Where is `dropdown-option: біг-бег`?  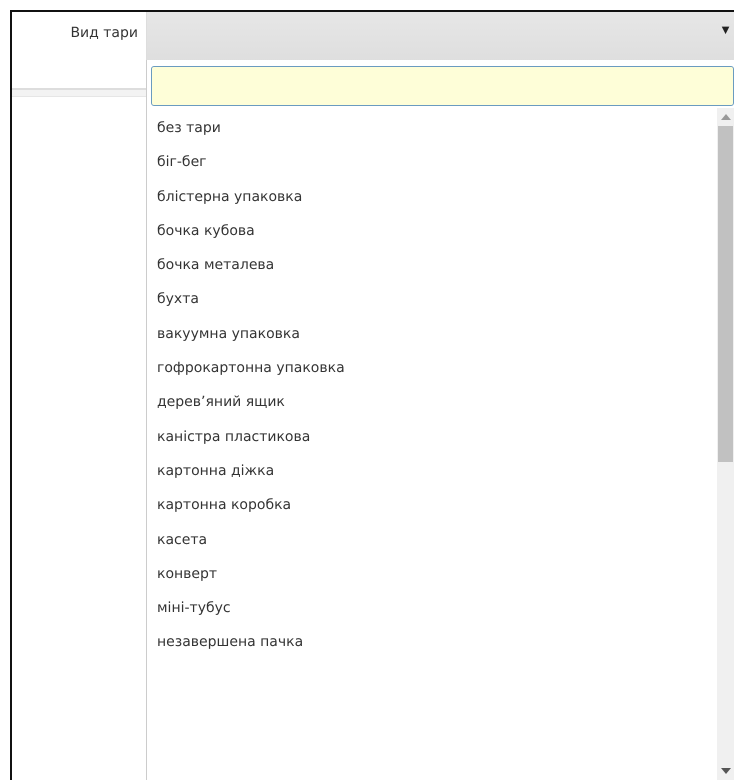 dropdown-option: біг-бег is located at coordinates (437, 162).